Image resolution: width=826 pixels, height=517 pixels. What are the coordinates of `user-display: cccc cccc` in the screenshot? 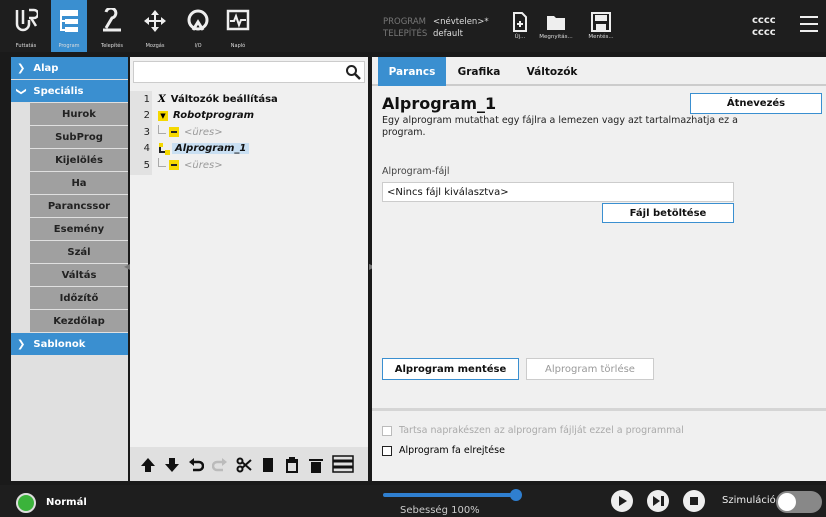 It's located at (764, 27).